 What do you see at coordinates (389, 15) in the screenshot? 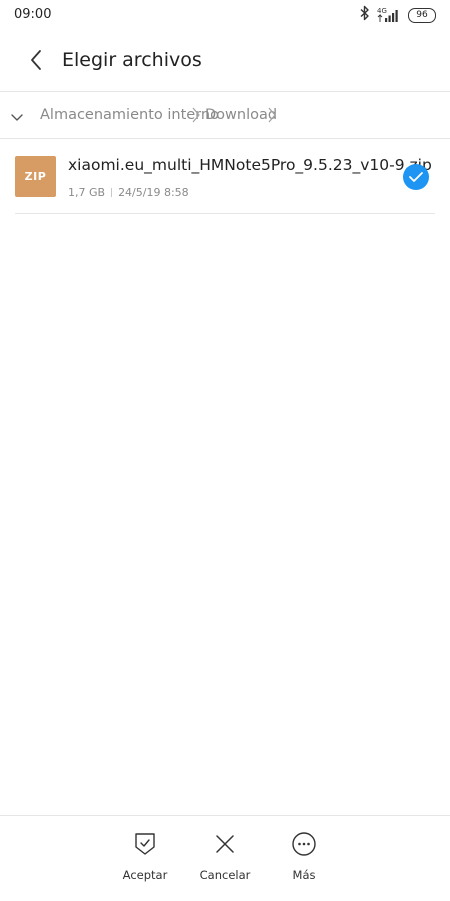
I see `signal-icon: 4G` at bounding box center [389, 15].